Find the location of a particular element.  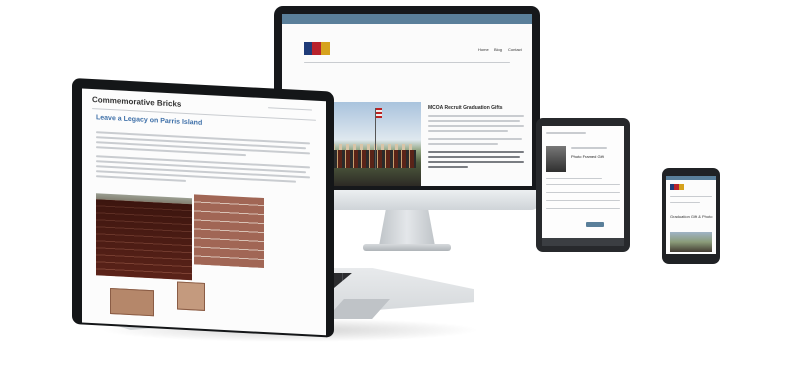

phone-product-title: Graduation Gift & Photo is located at coordinates (691, 216).